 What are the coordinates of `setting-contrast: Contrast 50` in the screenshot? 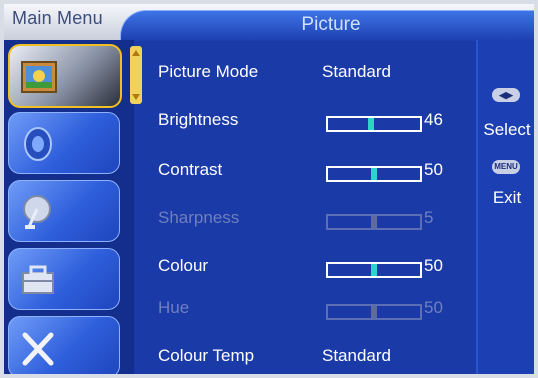 It's located at (316, 175).